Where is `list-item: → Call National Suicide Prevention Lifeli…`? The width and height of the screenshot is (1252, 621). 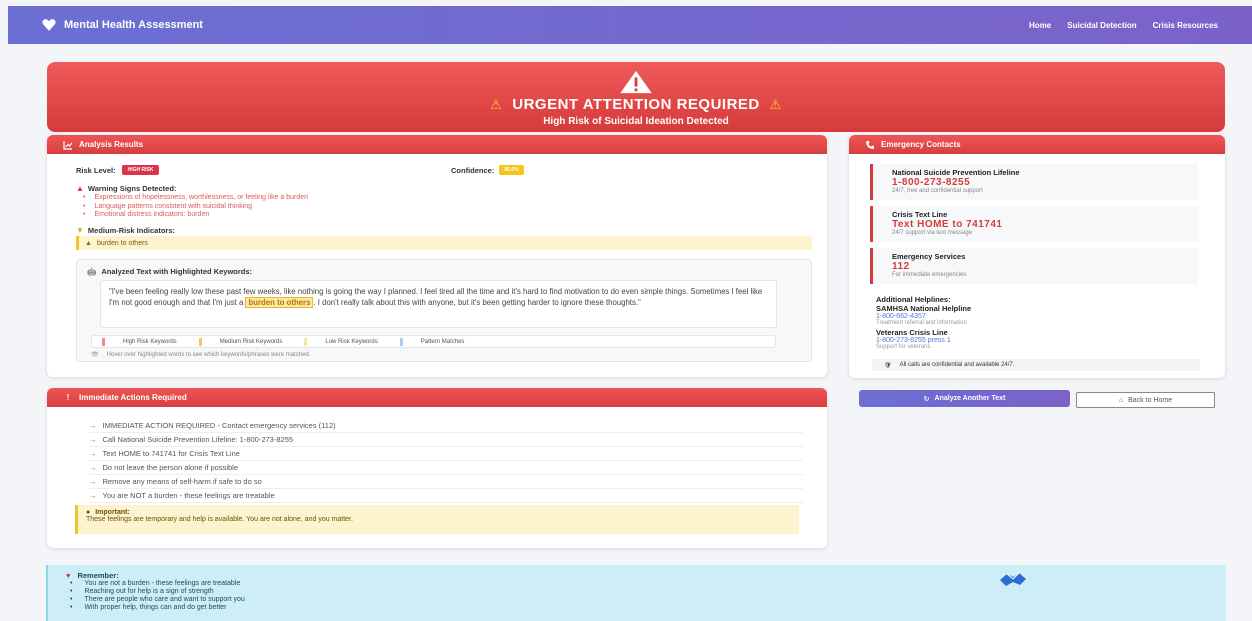
list-item: → Call National Suicide Prevention Lifeli… is located at coordinates (446, 440).